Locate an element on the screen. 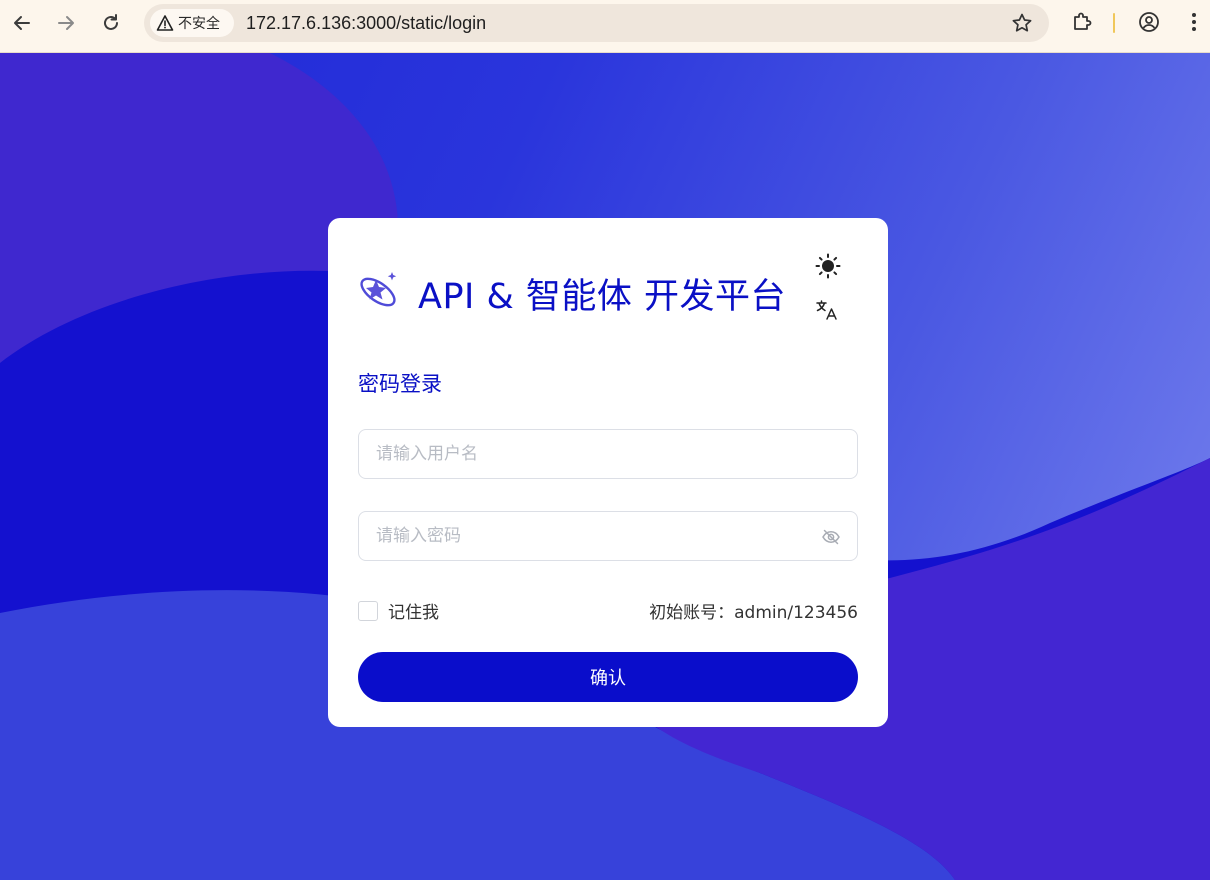 The height and width of the screenshot is (880, 1210). app-title: API & 智能体 开发平台 is located at coordinates (602, 297).